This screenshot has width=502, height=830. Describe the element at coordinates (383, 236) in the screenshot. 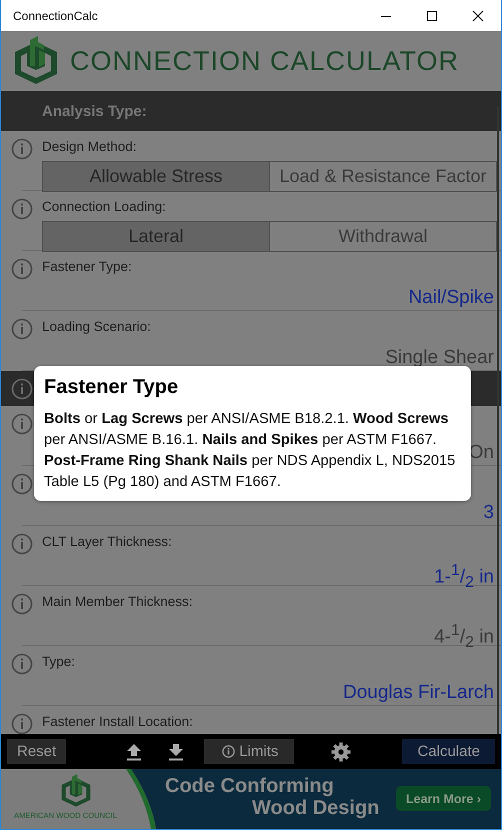

I see `segment-button: Withdrawal` at that location.